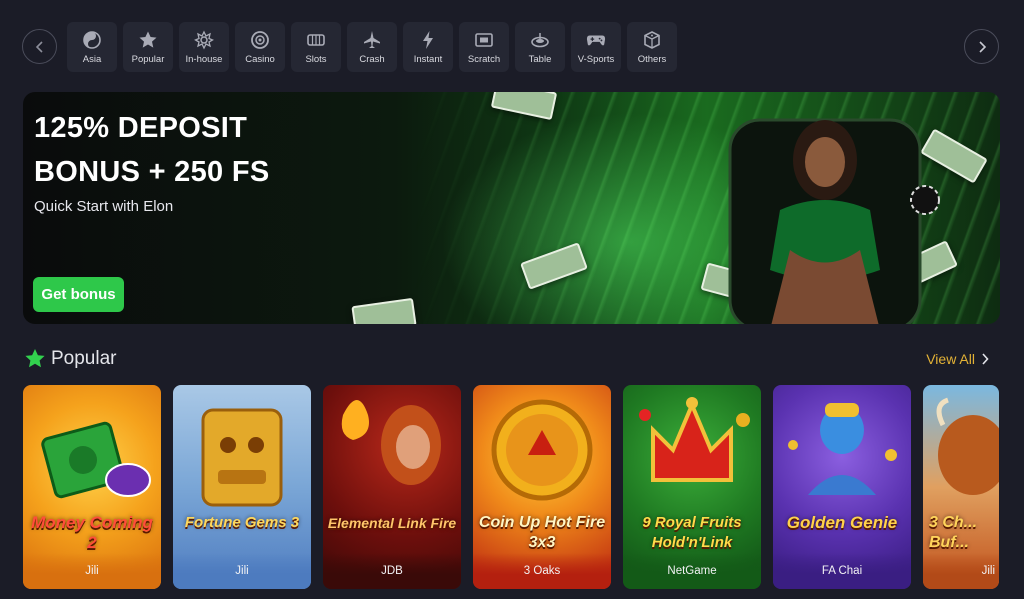  What do you see at coordinates (152, 172) in the screenshot?
I see `banner-title-line: BONUS + 250 FS` at bounding box center [152, 172].